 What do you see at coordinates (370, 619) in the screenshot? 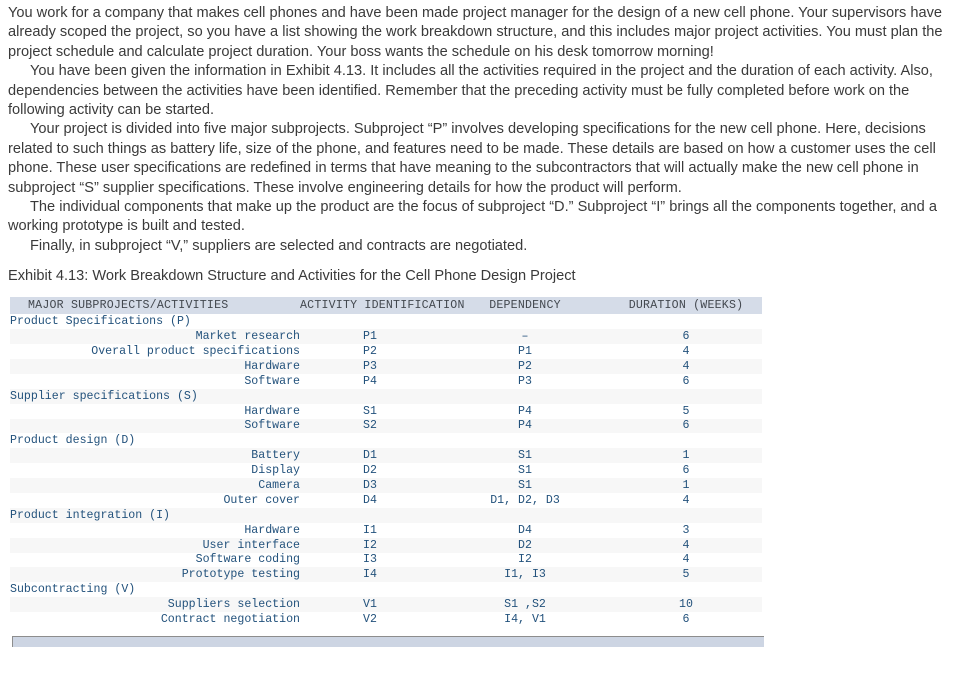
I see `activity-identification: V2` at bounding box center [370, 619].